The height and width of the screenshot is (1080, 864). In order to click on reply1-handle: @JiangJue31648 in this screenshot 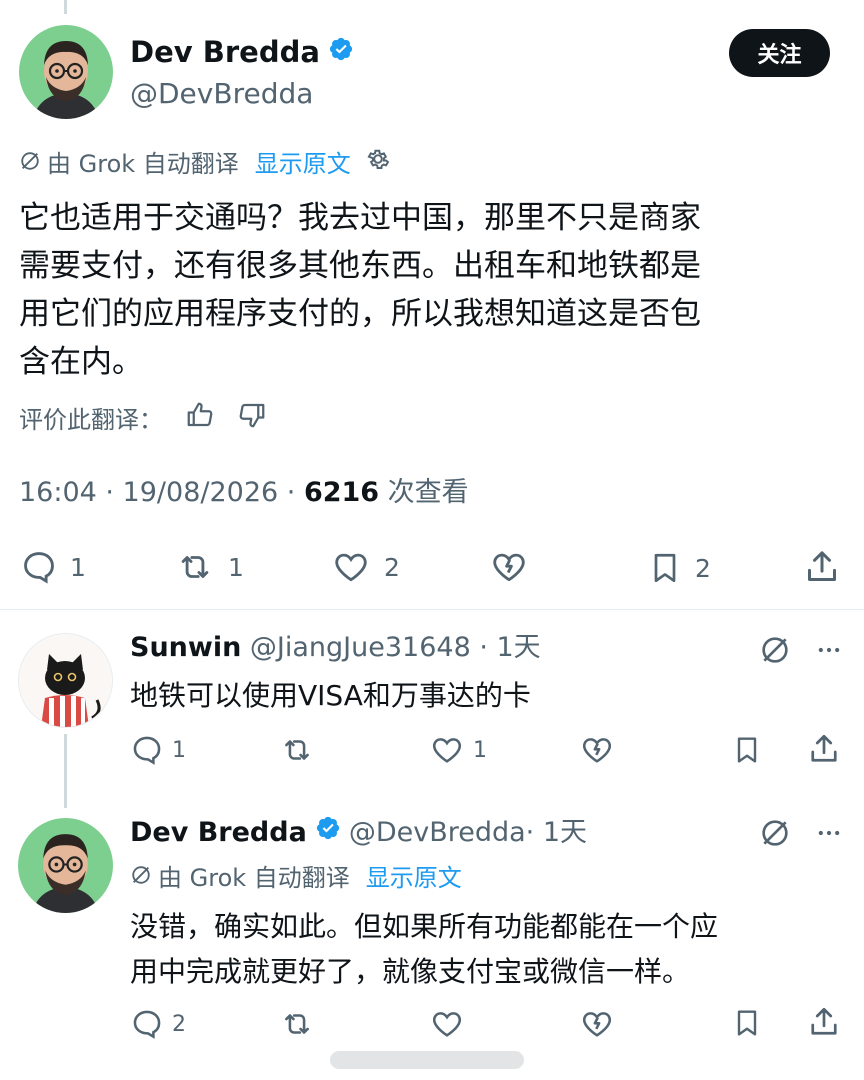, I will do `click(360, 647)`.